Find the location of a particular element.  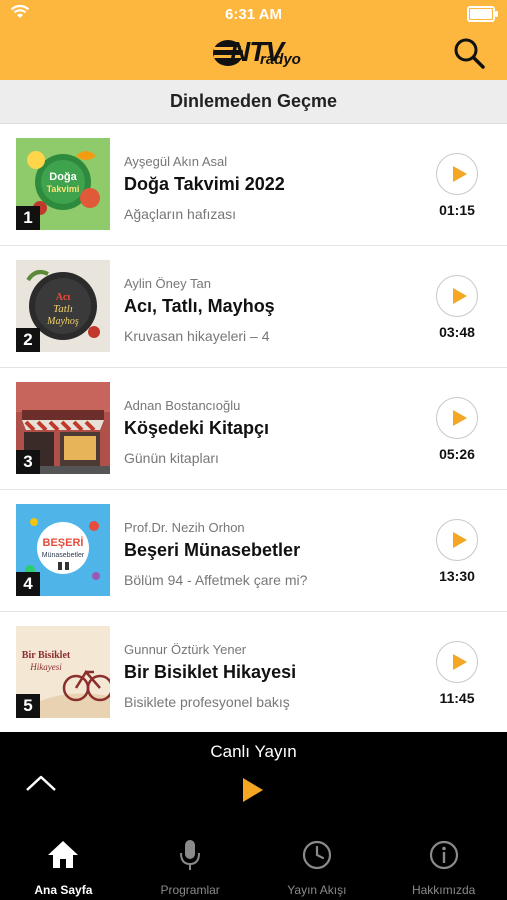

svg-text: BEŞERİ is located at coordinates (63, 542).